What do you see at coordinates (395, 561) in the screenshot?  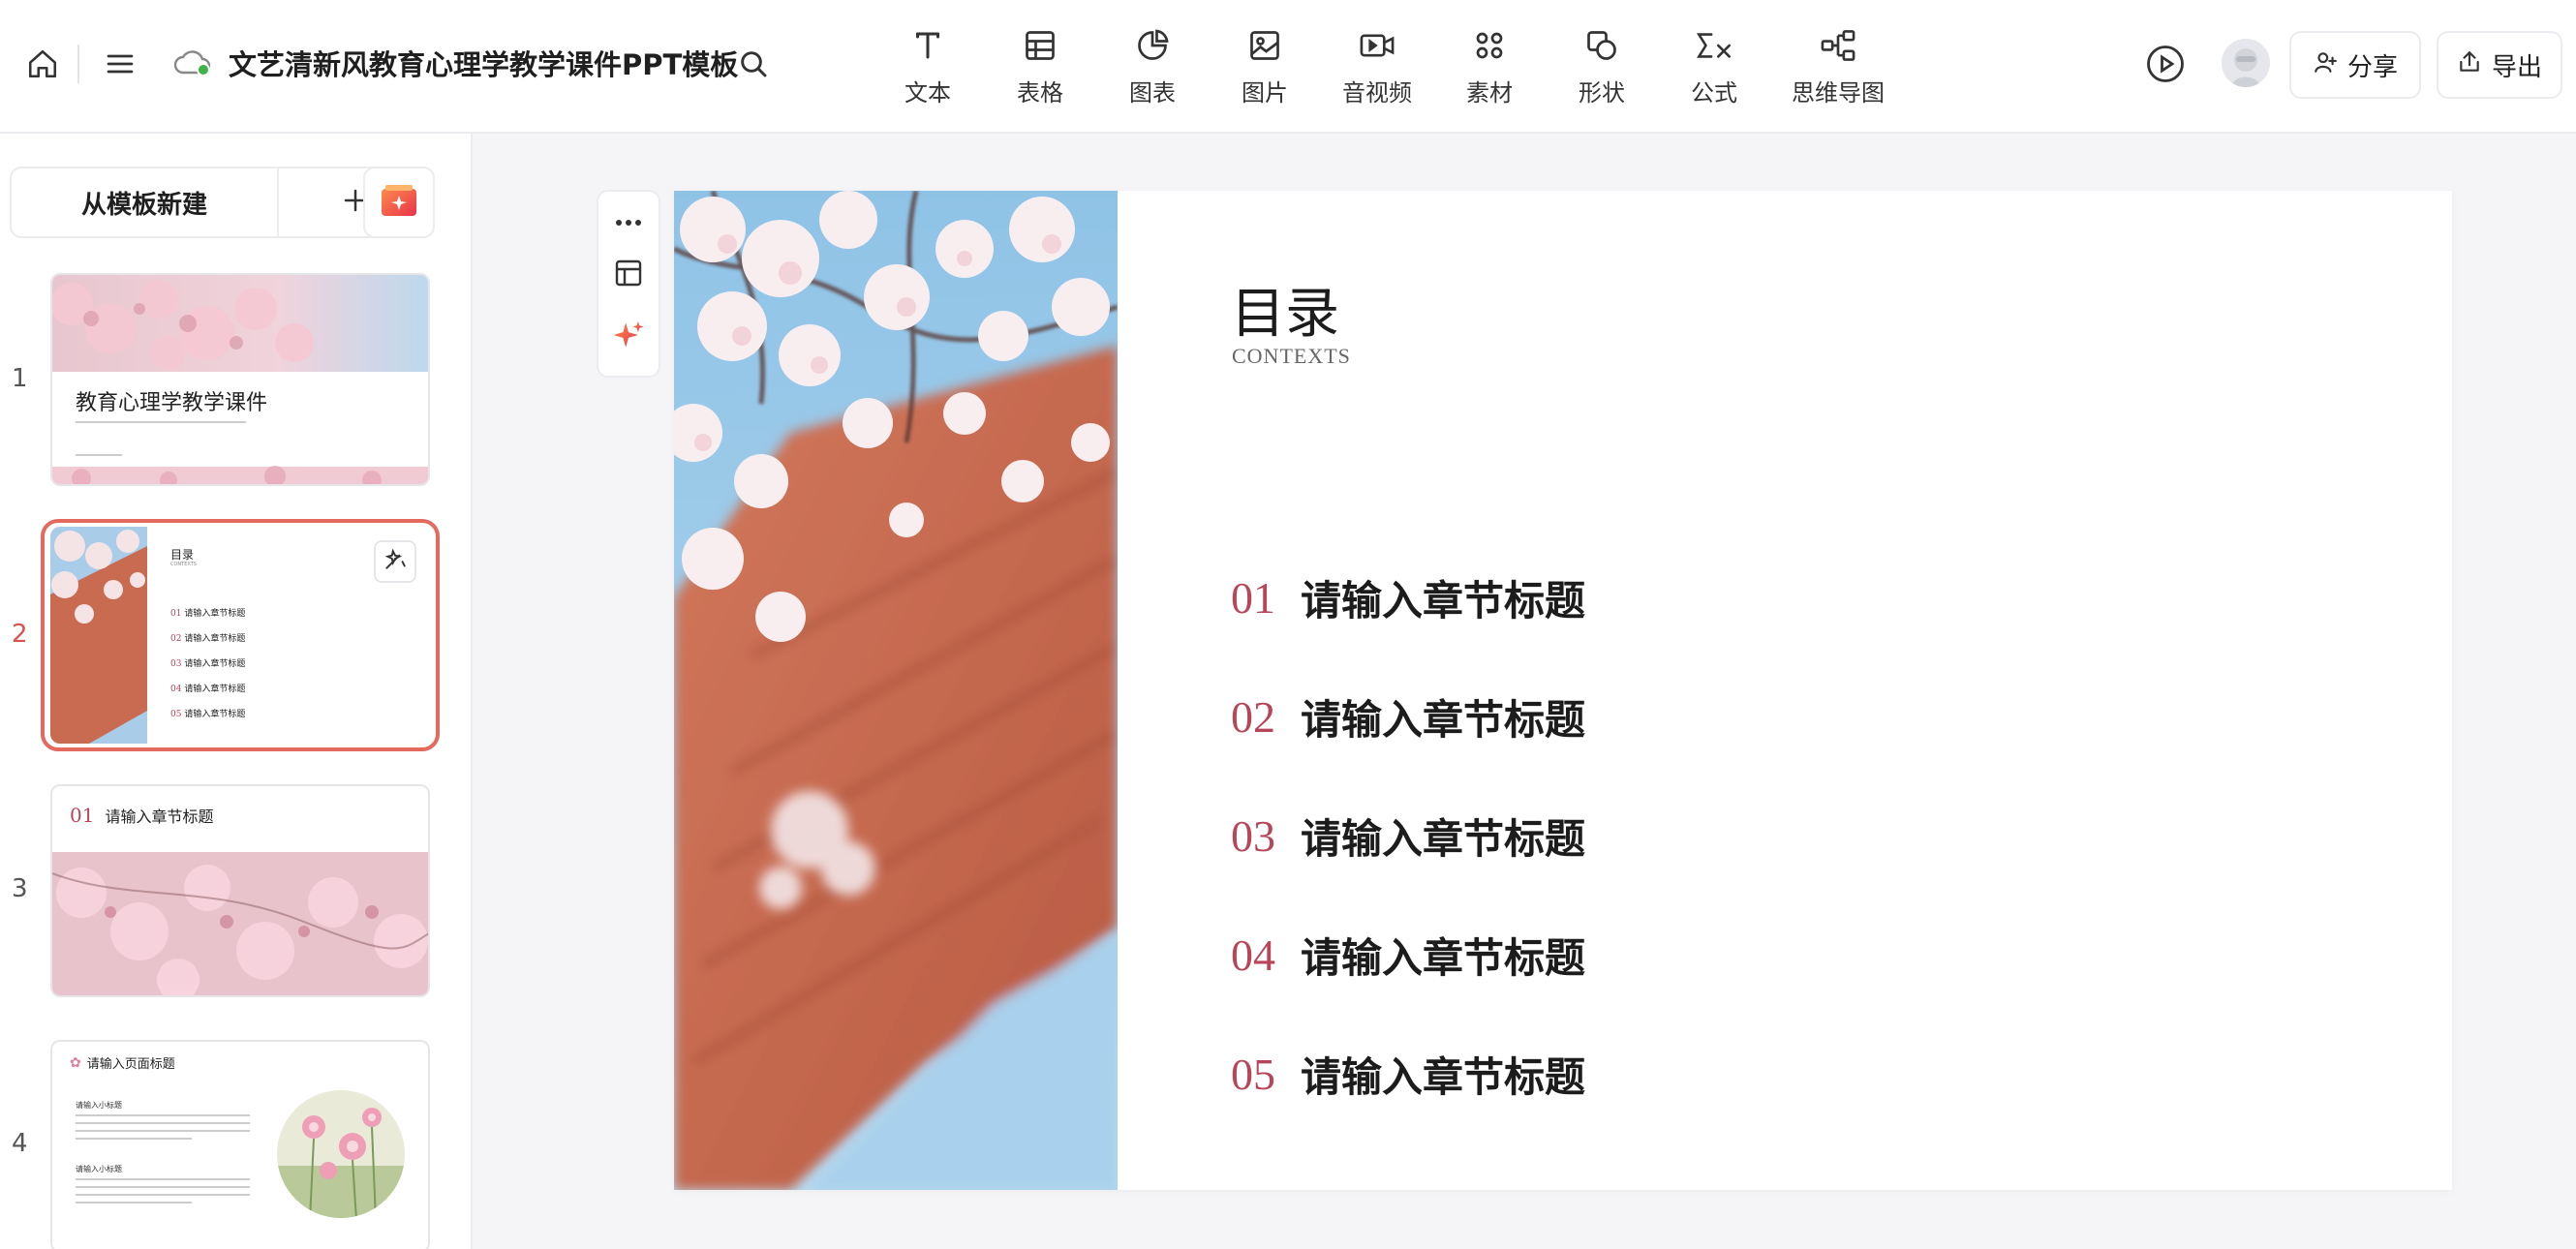 I see `slide-ai-magic-button` at bounding box center [395, 561].